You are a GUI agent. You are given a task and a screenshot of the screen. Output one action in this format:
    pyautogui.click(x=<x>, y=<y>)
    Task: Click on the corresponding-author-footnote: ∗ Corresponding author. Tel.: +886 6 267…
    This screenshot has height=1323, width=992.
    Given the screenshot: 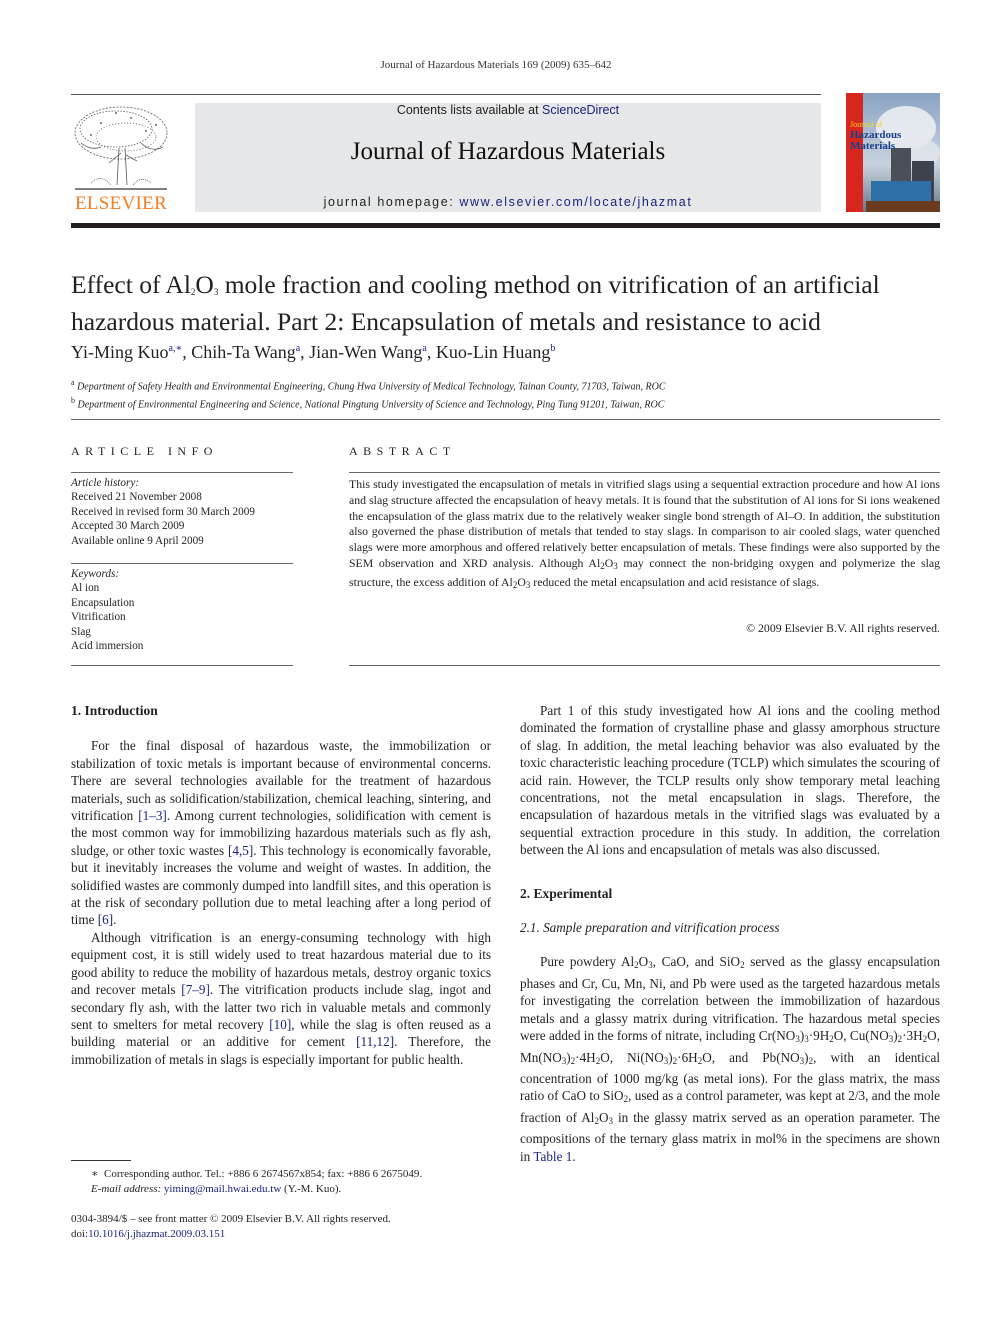 What is the action you would take?
    pyautogui.click(x=286, y=1182)
    